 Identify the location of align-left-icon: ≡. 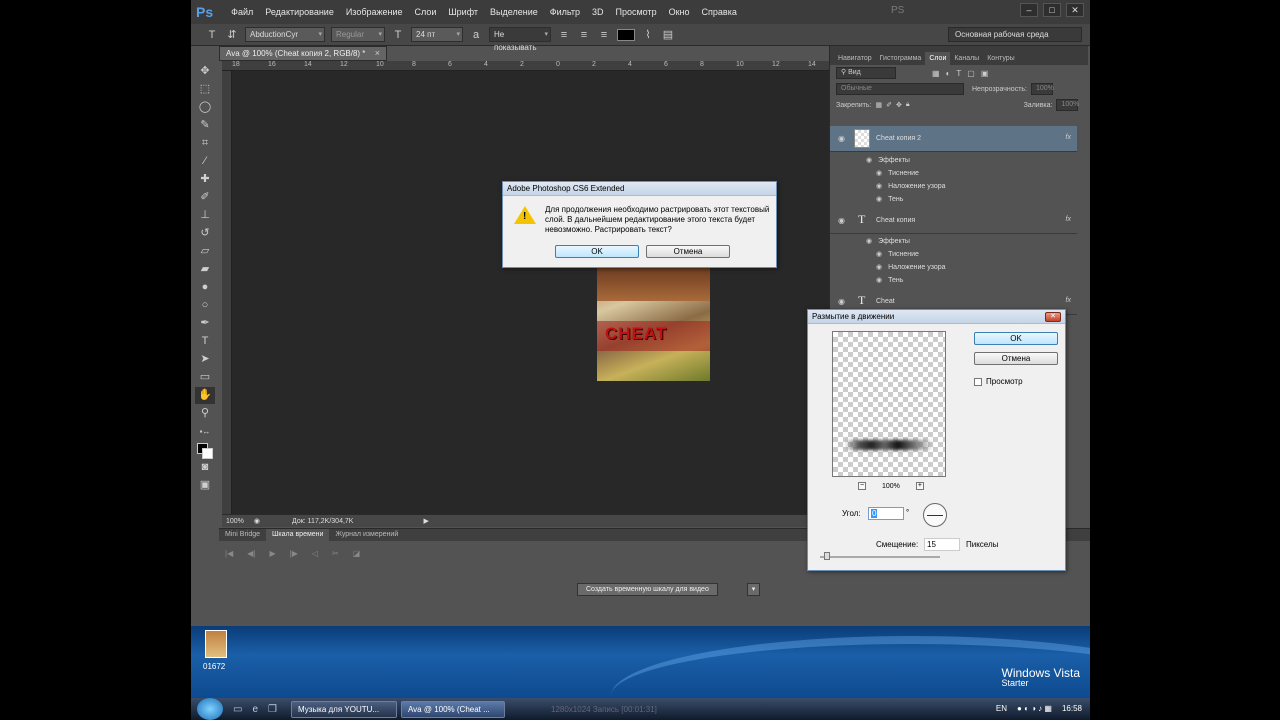
(564, 35).